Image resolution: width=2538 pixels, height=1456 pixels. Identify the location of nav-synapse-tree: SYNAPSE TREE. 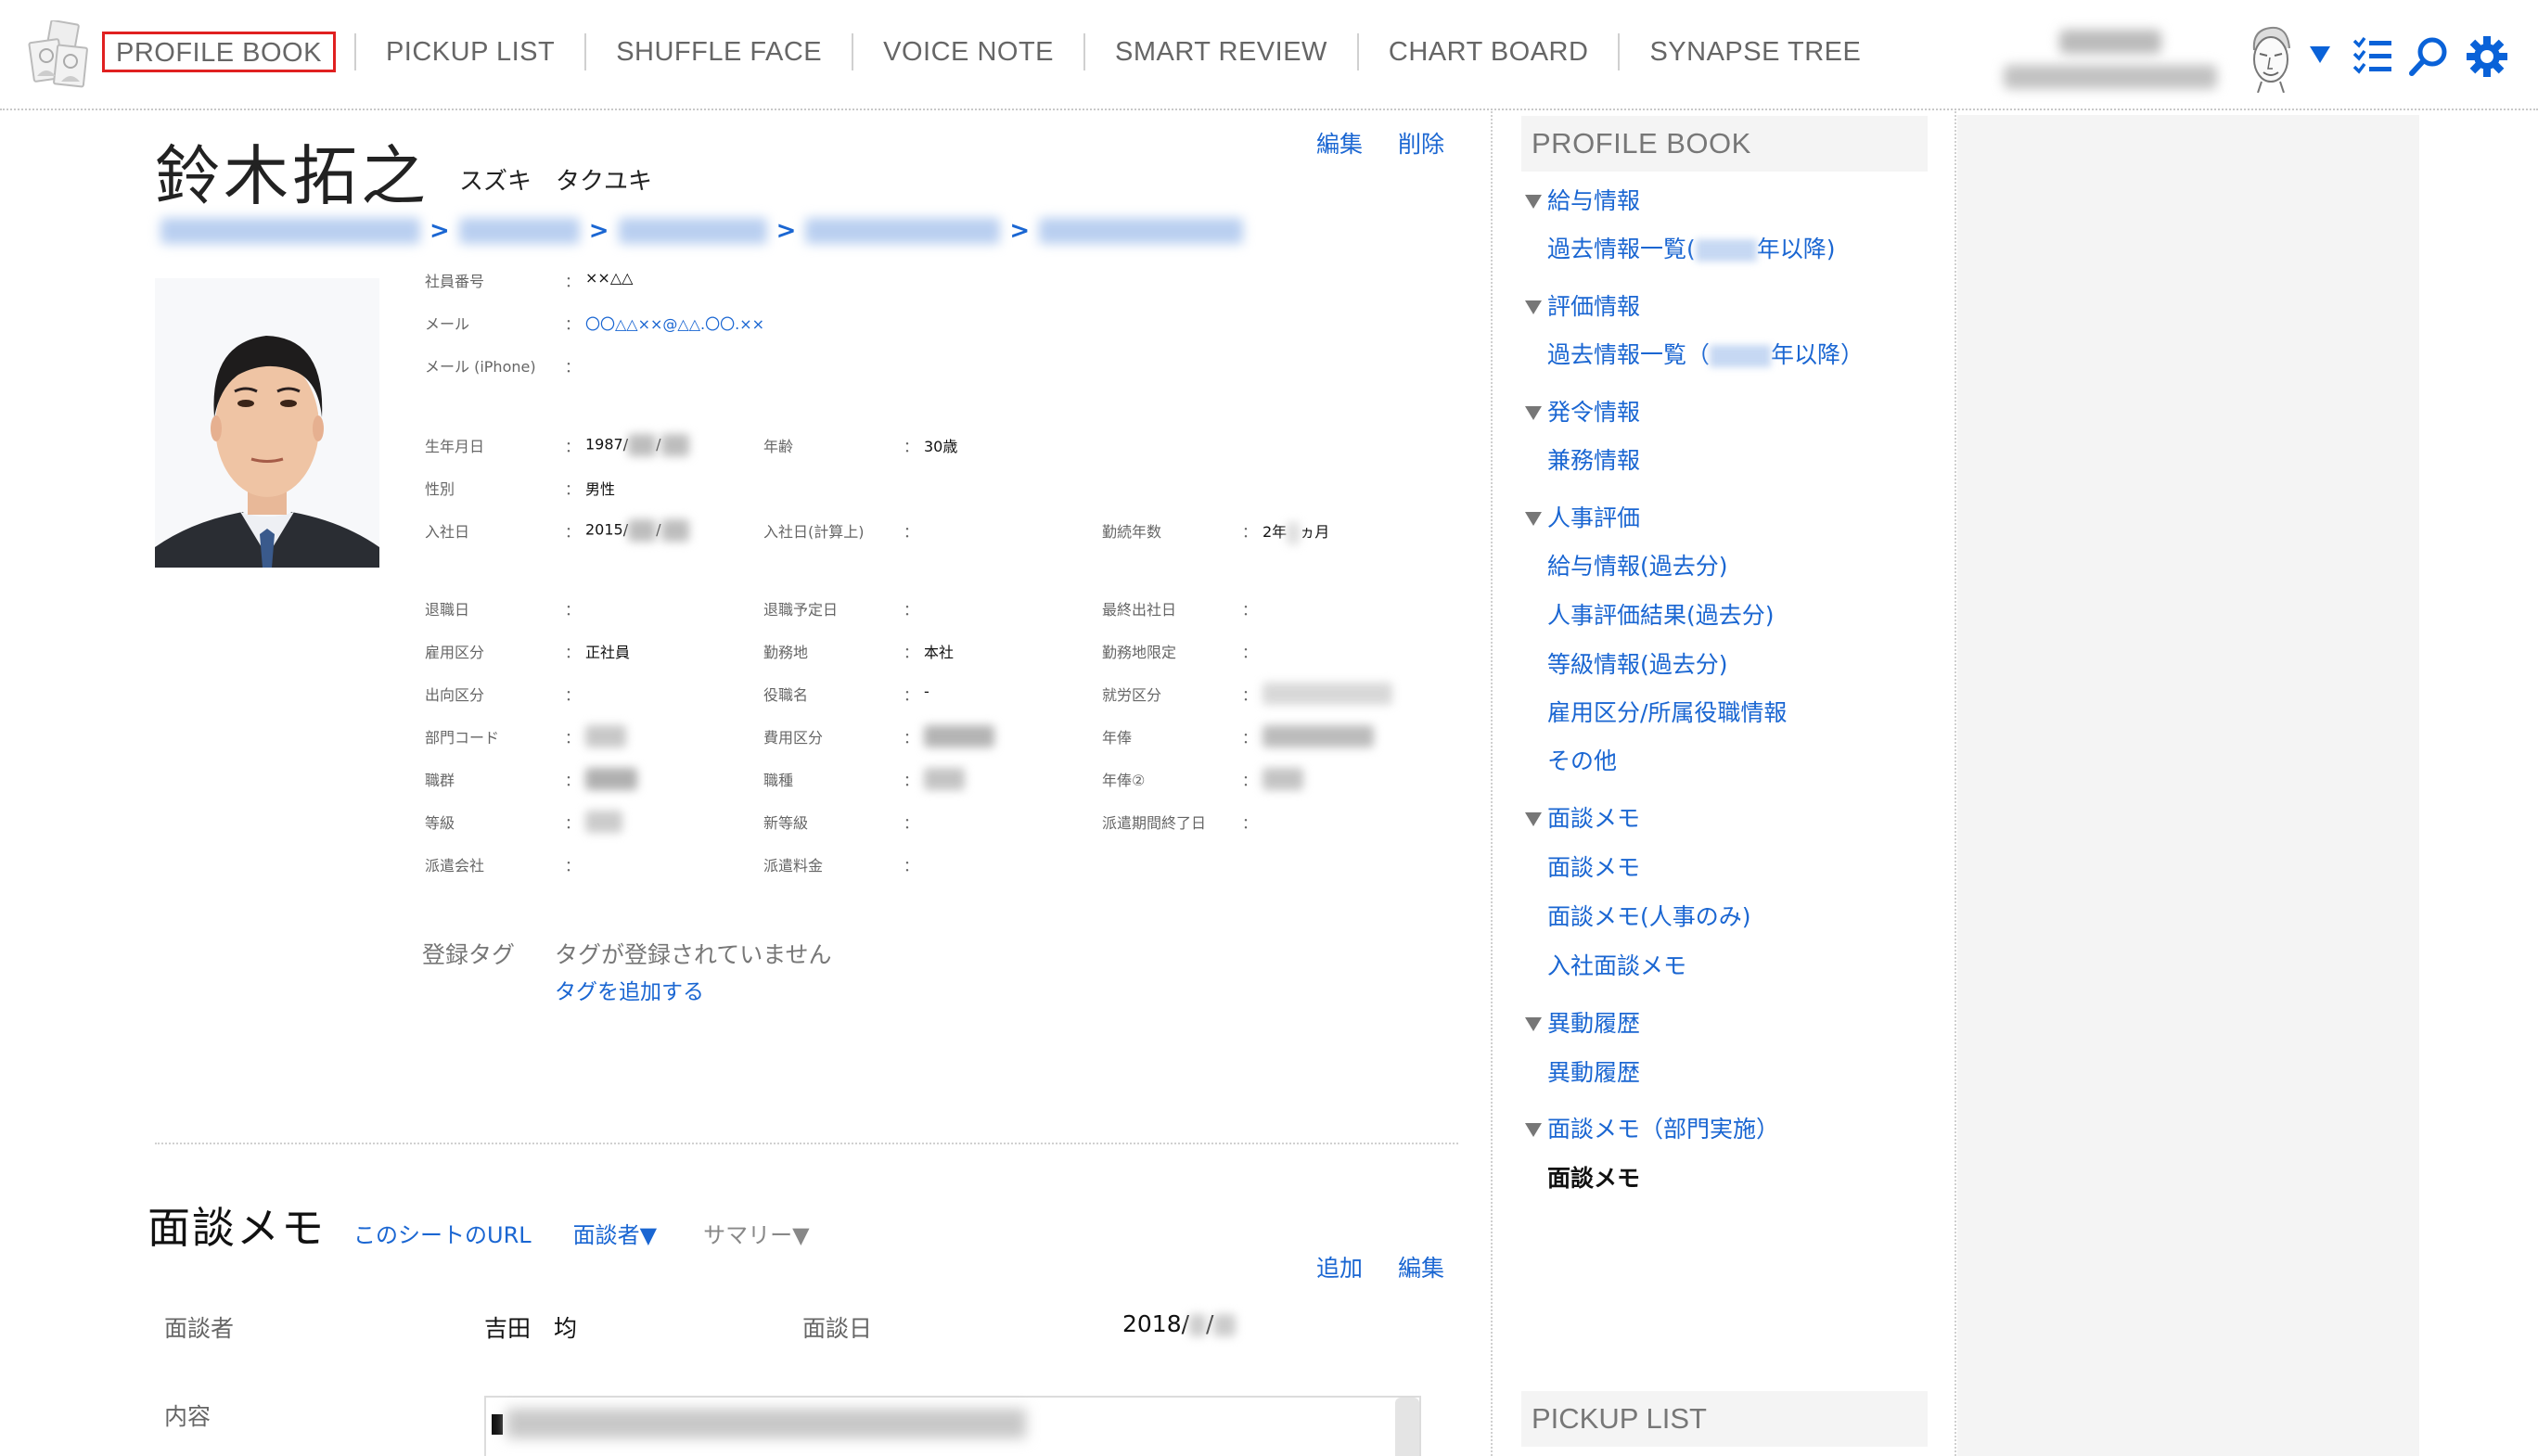
(1755, 52).